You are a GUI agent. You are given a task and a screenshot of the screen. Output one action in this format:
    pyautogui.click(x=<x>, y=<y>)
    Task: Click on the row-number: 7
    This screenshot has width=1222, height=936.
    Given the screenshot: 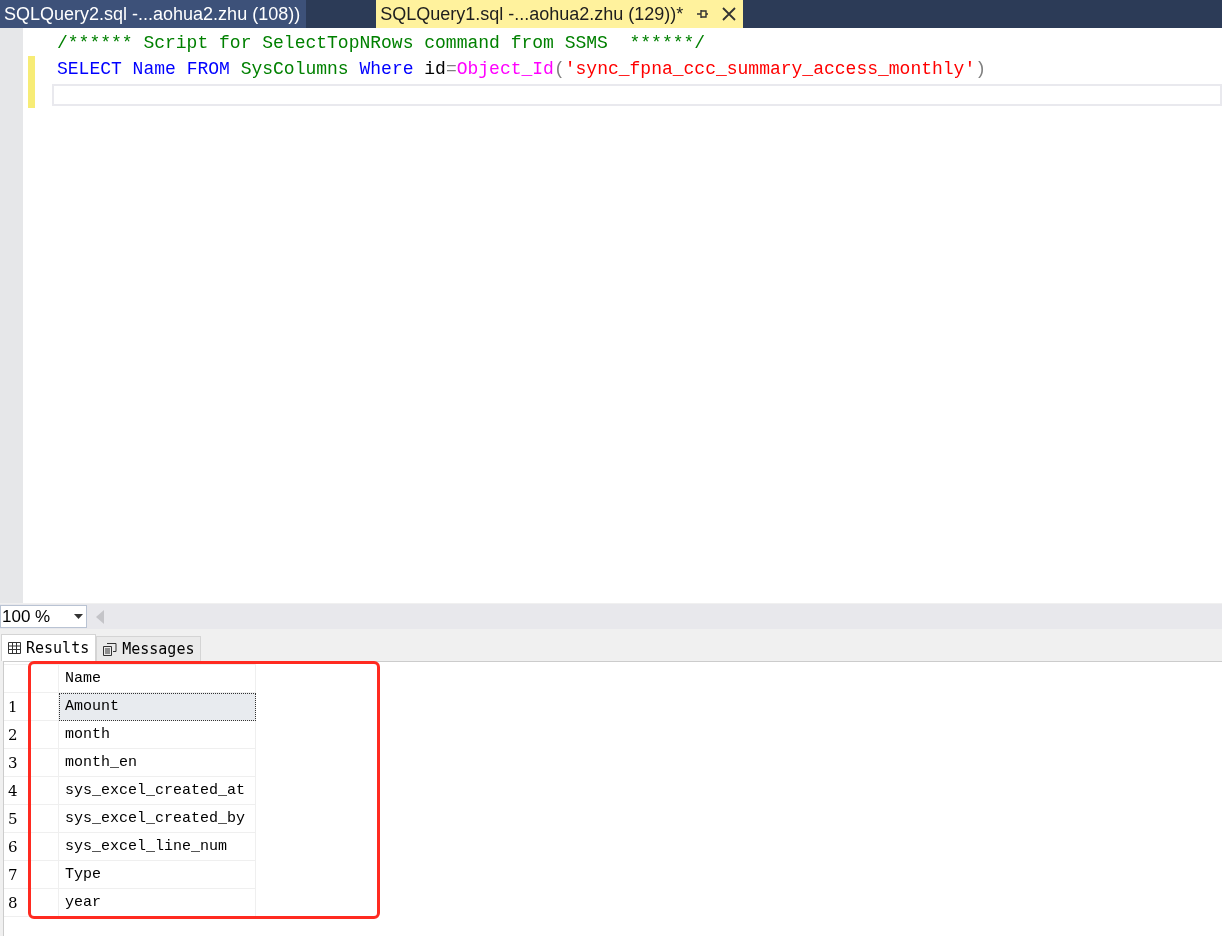 What is the action you would take?
    pyautogui.click(x=31, y=874)
    